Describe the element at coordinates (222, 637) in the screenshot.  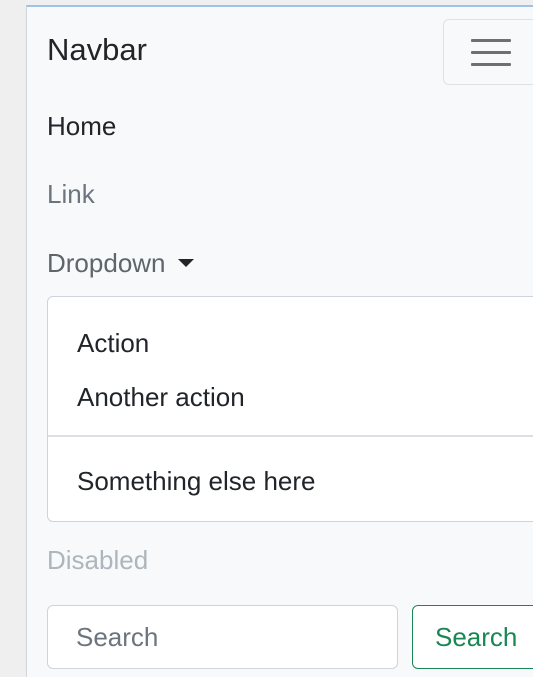
I see `search-input` at that location.